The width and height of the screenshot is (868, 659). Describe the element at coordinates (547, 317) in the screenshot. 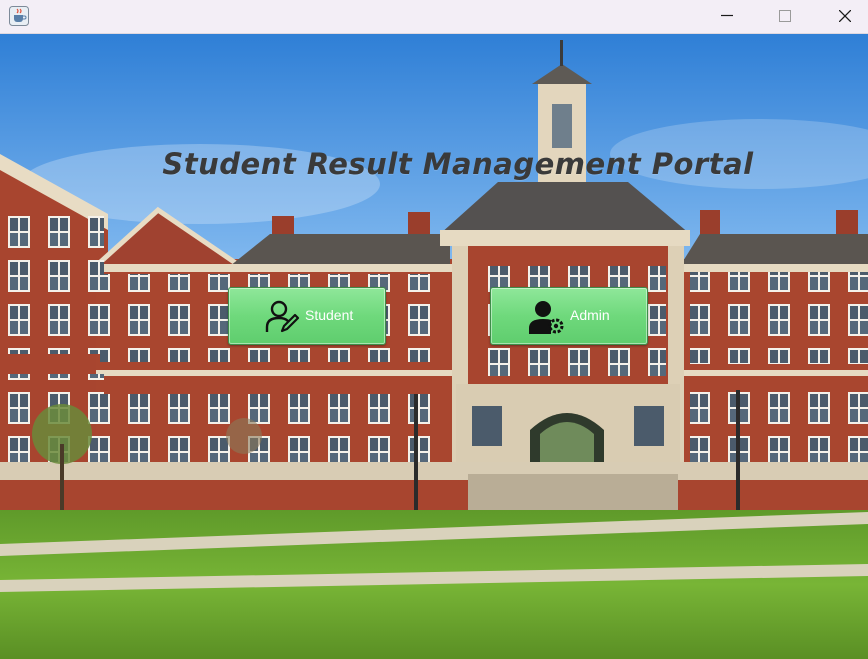

I see `user-gear-icon` at that location.